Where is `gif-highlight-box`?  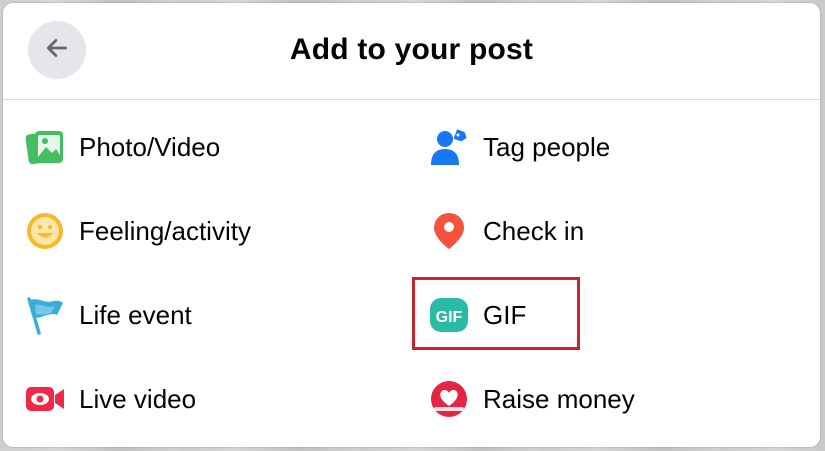
gif-highlight-box is located at coordinates (496, 313).